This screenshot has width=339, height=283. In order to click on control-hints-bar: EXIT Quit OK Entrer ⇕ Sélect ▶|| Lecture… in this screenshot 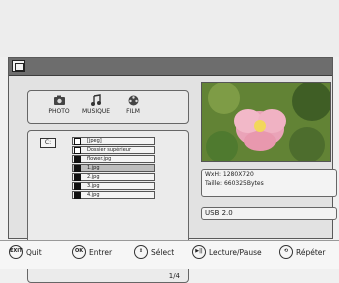, I will do `click(169, 254)`.